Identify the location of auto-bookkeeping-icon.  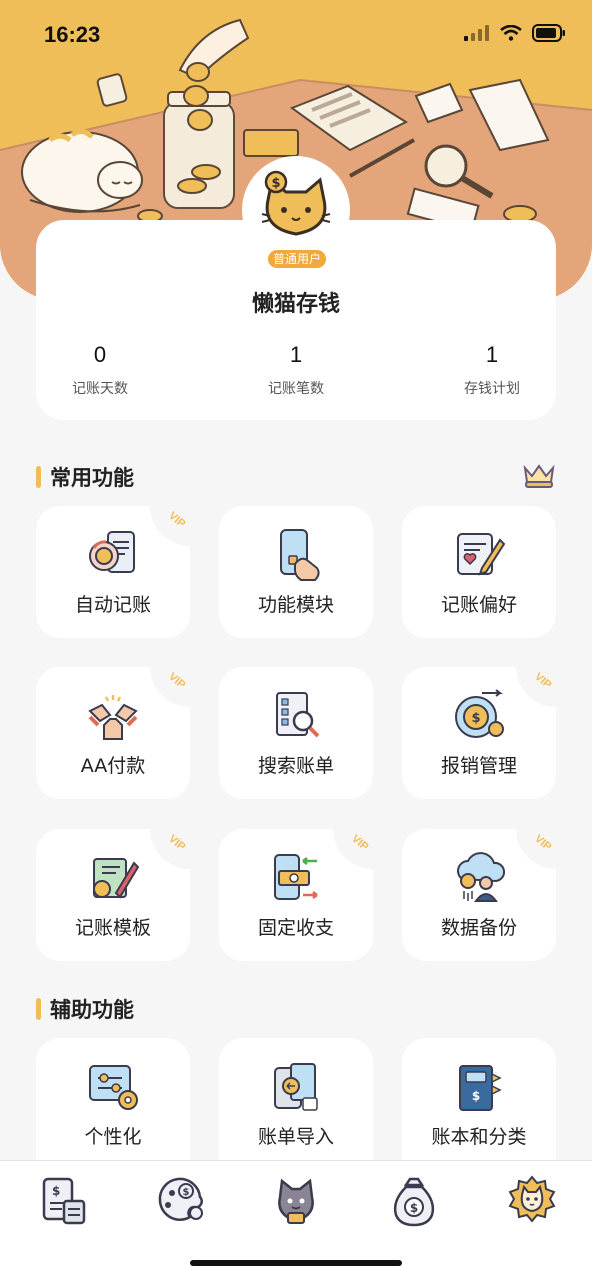
(112, 552).